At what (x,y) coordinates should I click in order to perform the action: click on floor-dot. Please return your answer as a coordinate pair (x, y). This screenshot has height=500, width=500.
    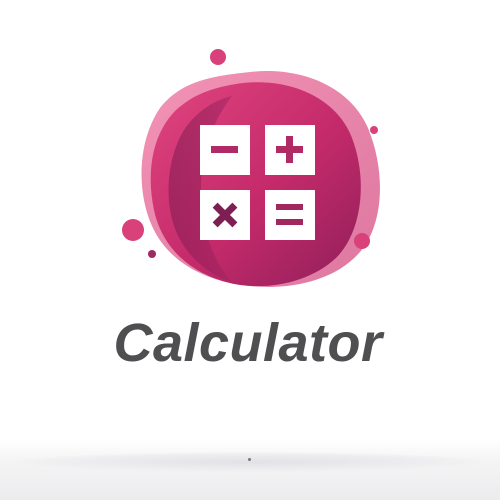
    Looking at the image, I should click on (249, 459).